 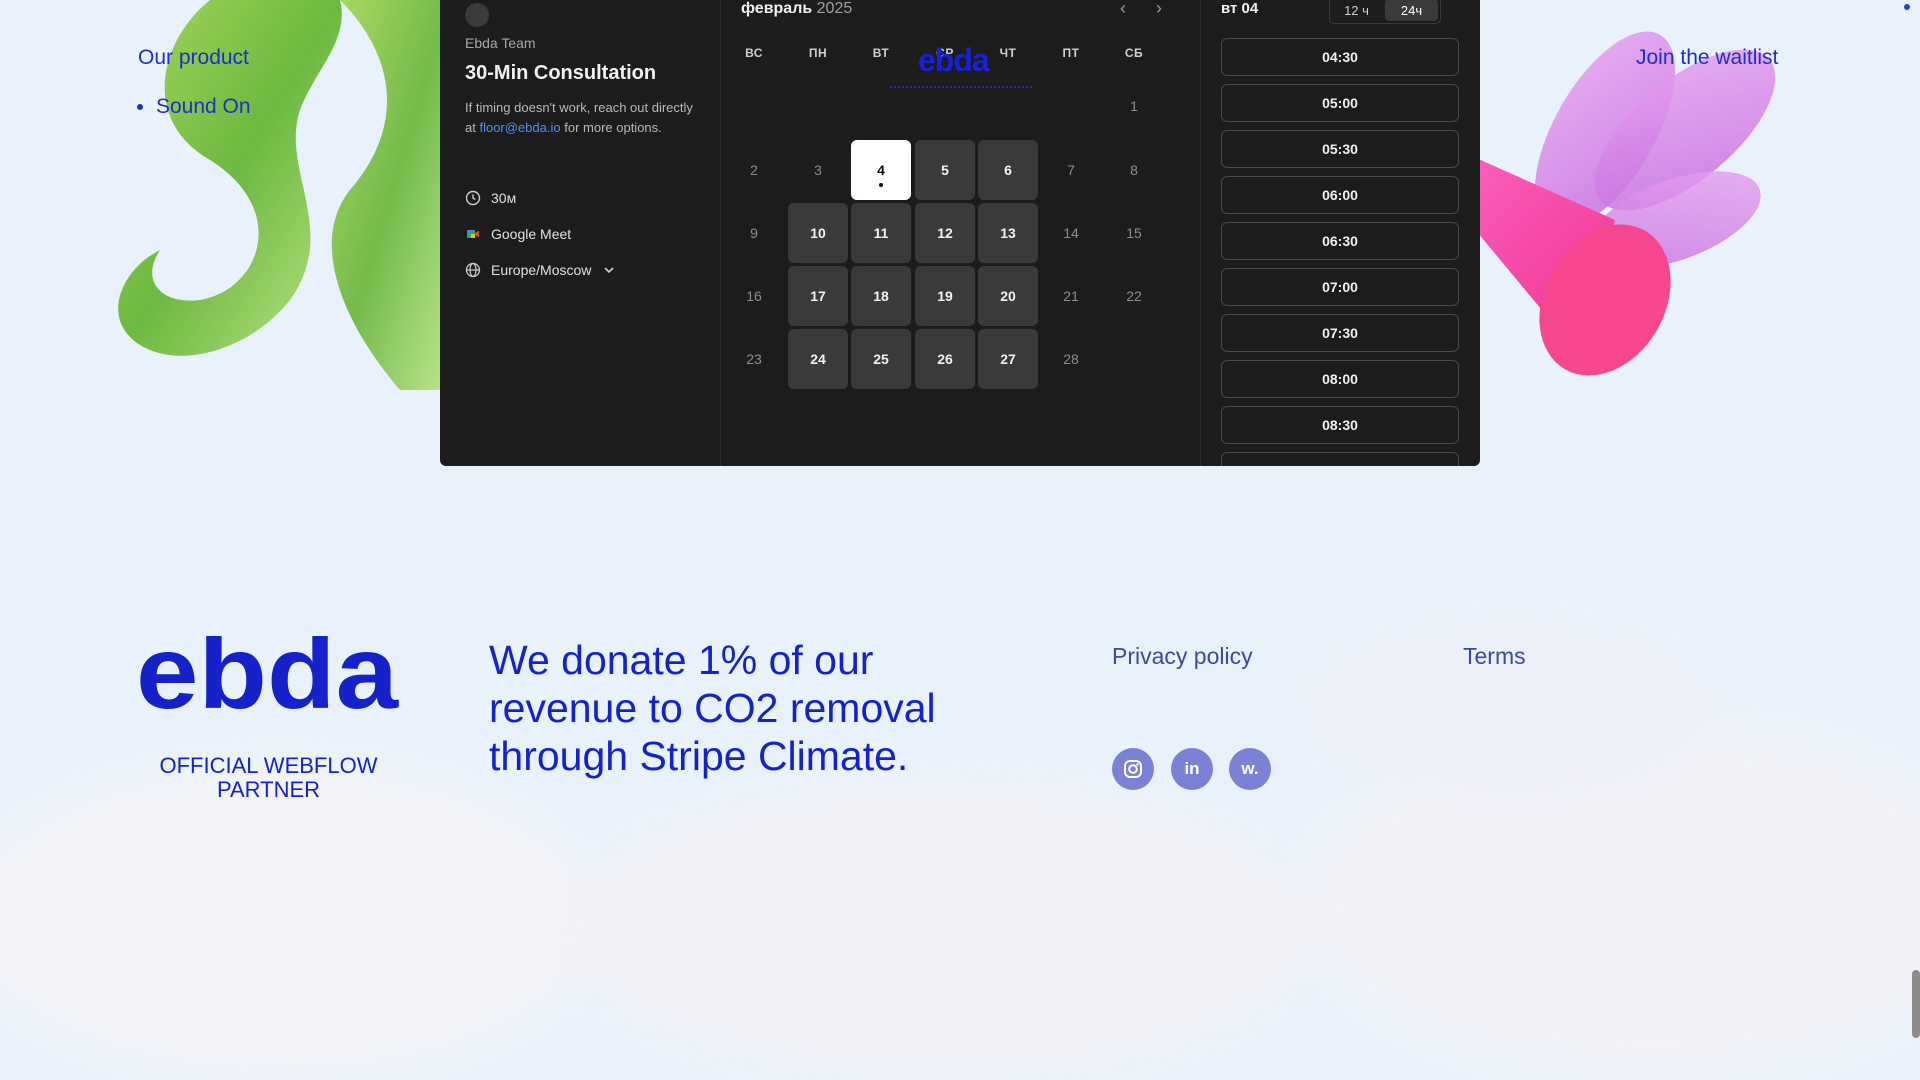 What do you see at coordinates (268, 777) in the screenshot?
I see `webflow-partner-label: OFFICIAL WEBFLOW PARTNER` at bounding box center [268, 777].